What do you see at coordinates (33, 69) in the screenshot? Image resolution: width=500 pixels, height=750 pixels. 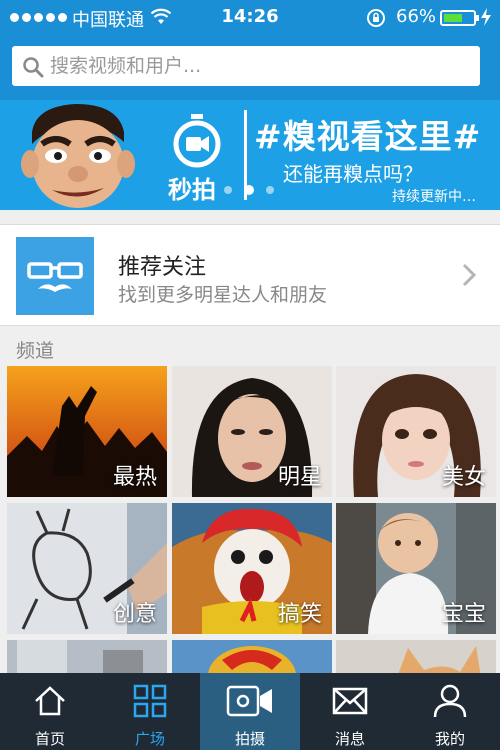 I see `search-icon` at bounding box center [33, 69].